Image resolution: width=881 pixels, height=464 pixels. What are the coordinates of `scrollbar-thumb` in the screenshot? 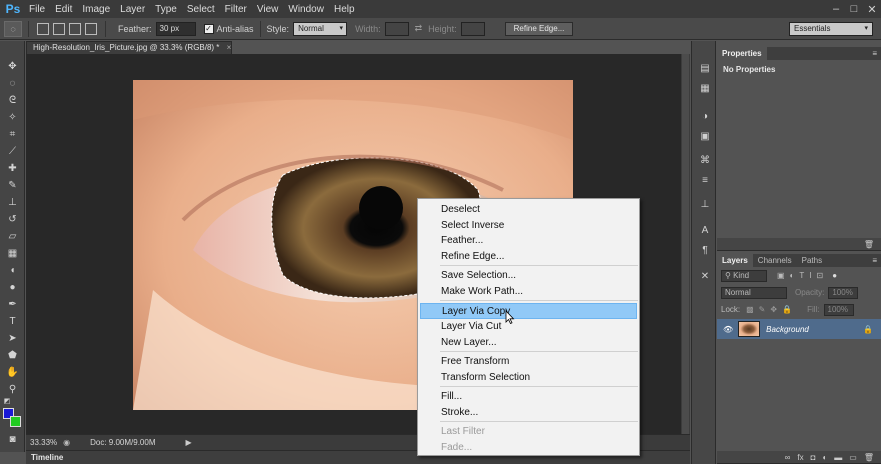 It's located at (685, 244).